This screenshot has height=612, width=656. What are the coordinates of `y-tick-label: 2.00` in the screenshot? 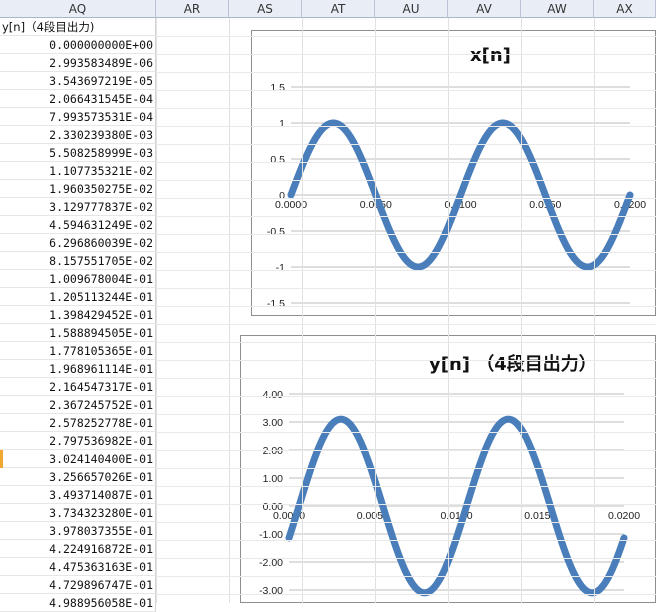 It's located at (273, 451).